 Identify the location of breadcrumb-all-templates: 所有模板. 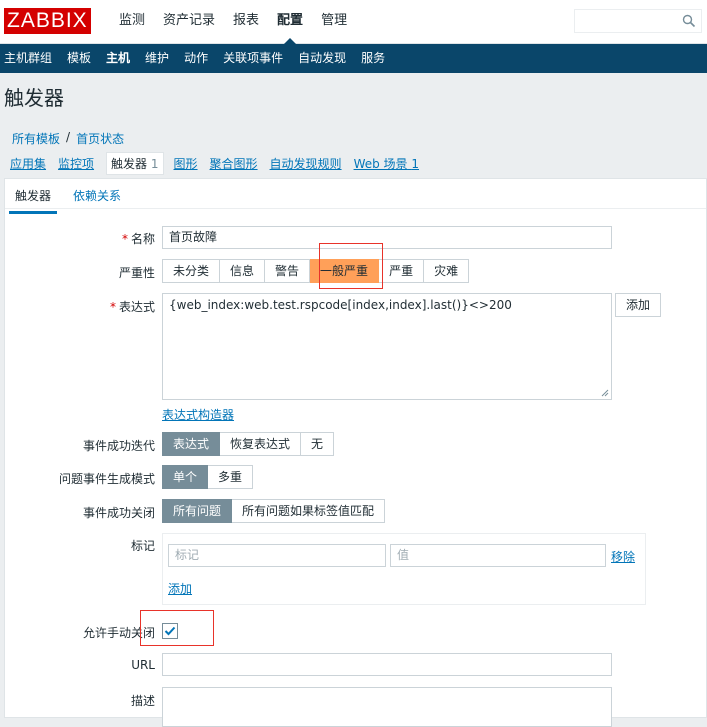
(36, 138).